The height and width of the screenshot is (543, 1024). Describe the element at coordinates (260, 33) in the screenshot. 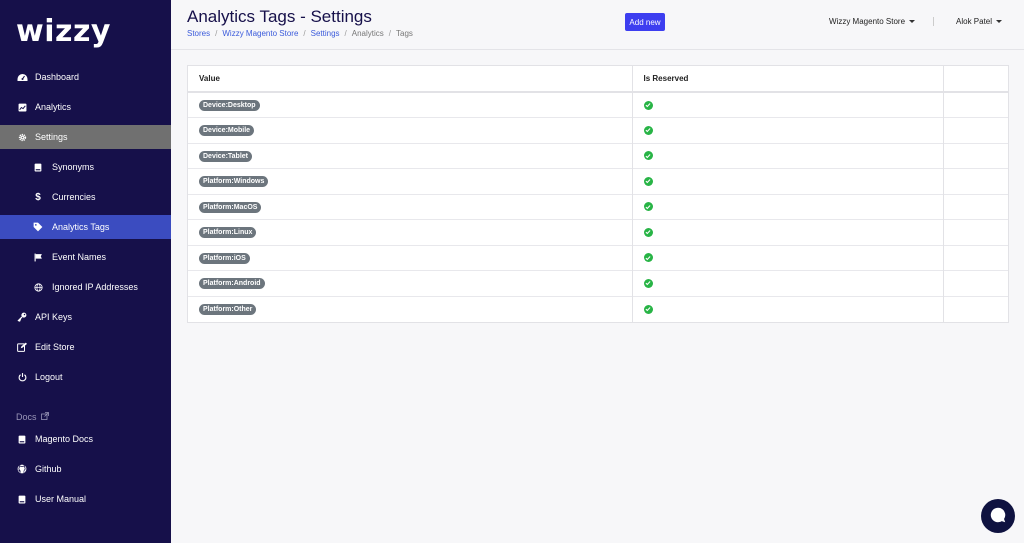

I see `breadcrumb-store: Wizzy Magento Store` at that location.